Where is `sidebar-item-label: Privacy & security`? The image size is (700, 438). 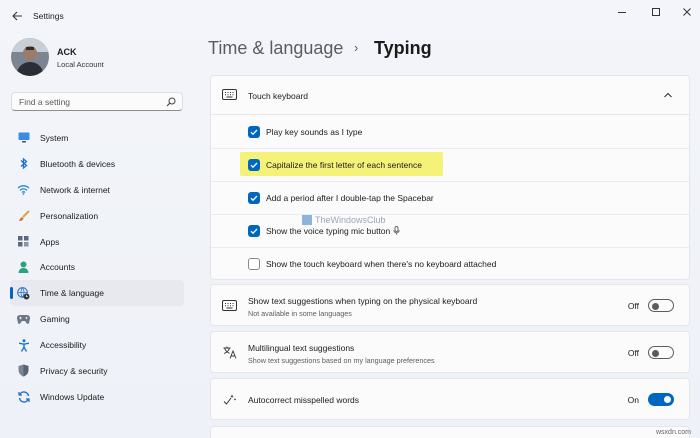
sidebar-item-label: Privacy & security is located at coordinates (74, 370).